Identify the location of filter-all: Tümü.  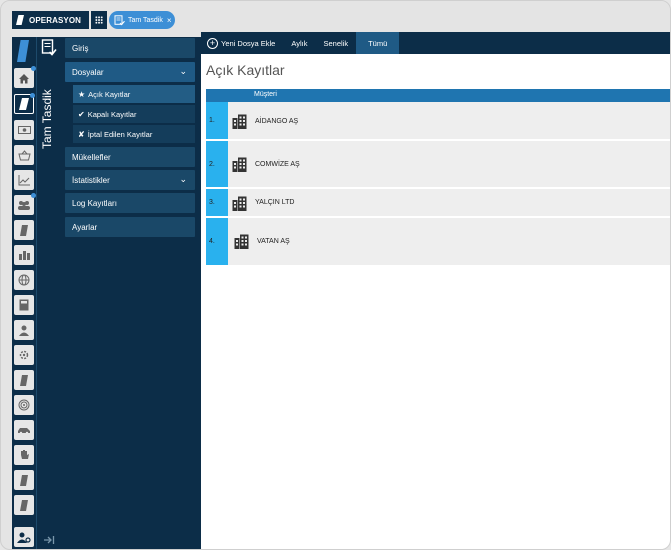
(378, 43).